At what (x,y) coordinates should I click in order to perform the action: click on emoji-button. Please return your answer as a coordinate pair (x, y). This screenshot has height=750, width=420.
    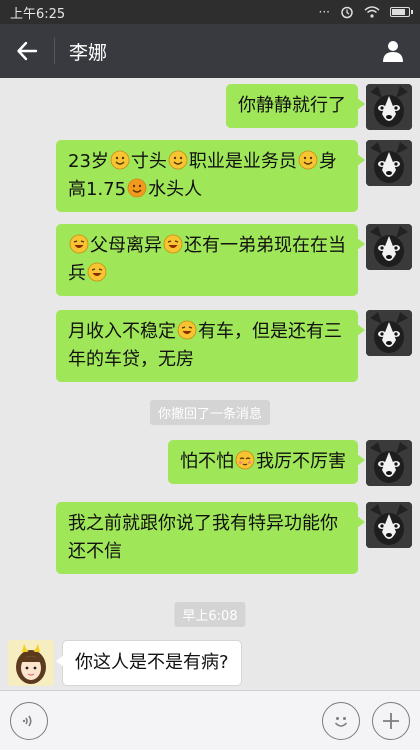
    Looking at the image, I should click on (341, 720).